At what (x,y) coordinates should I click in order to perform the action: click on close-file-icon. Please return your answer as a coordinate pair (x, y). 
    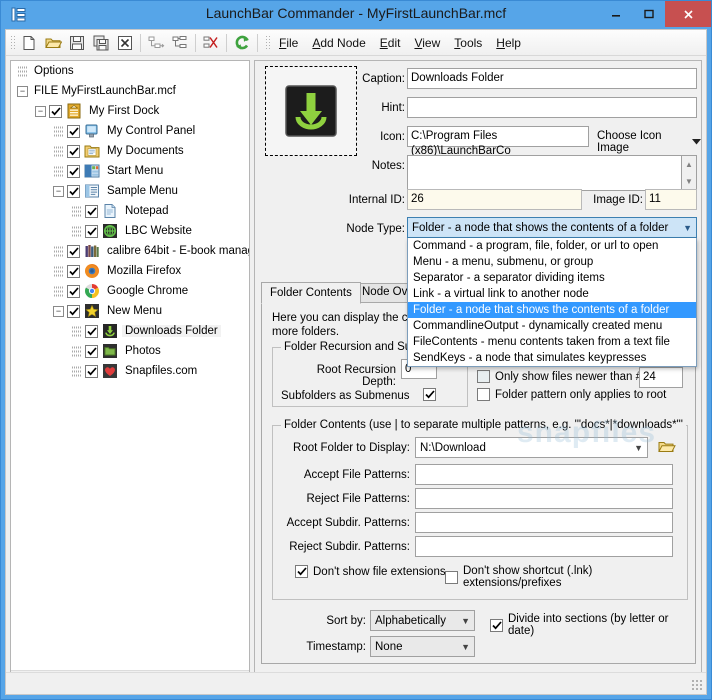
    Looking at the image, I should click on (125, 43).